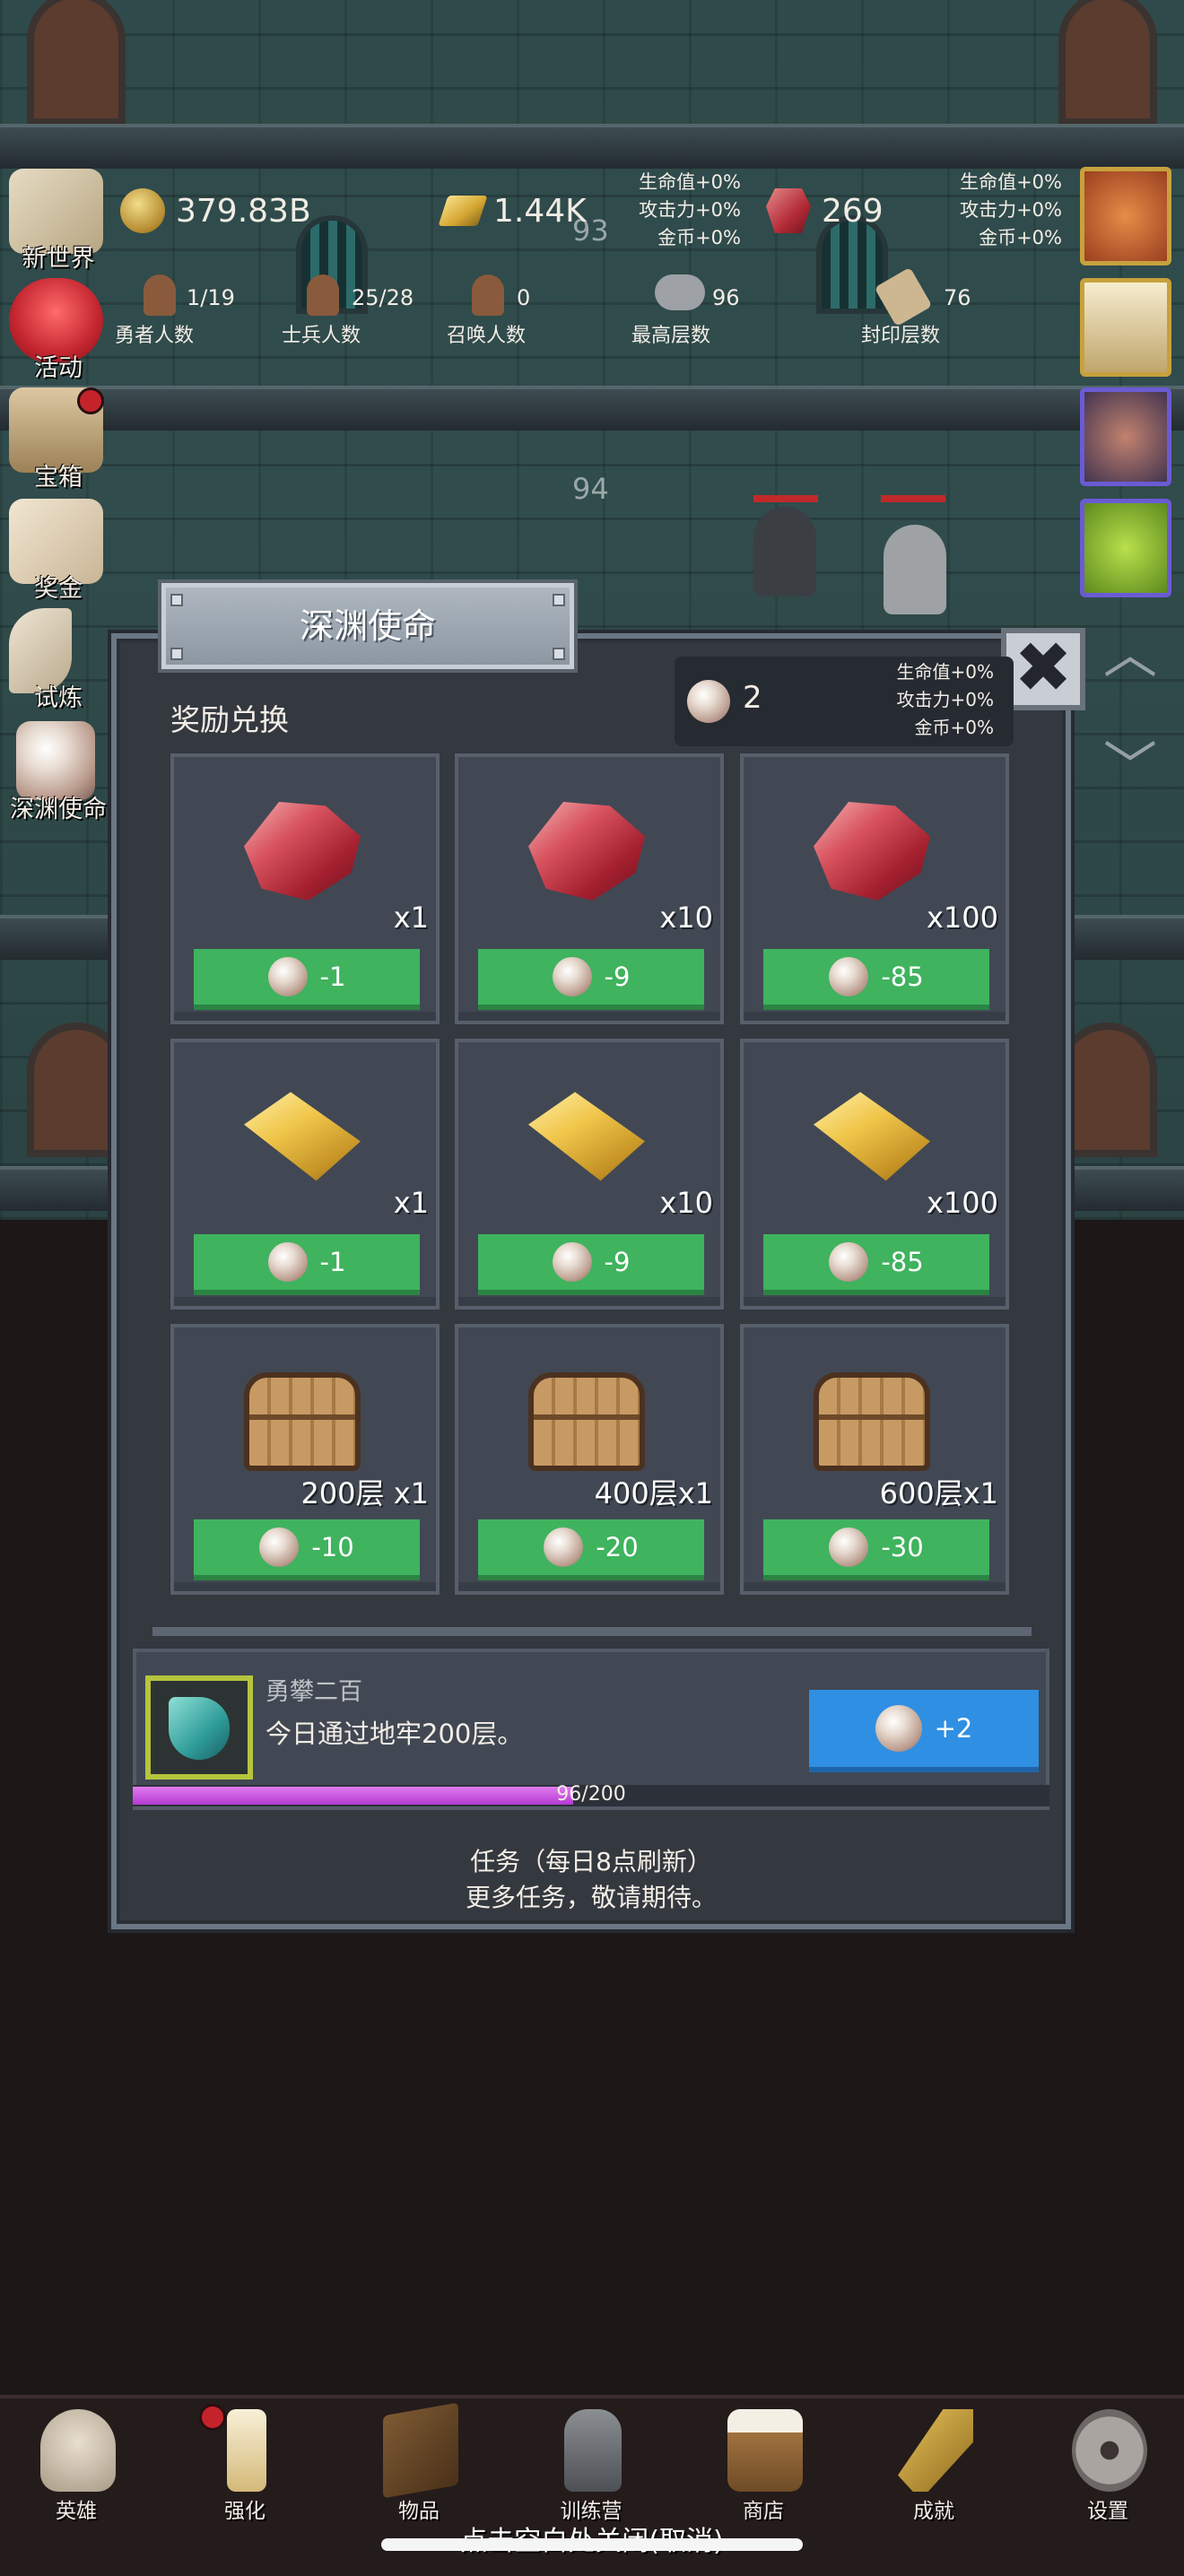 The image size is (1184, 2576). I want to click on pumpkin-potion-tile, so click(1125, 216).